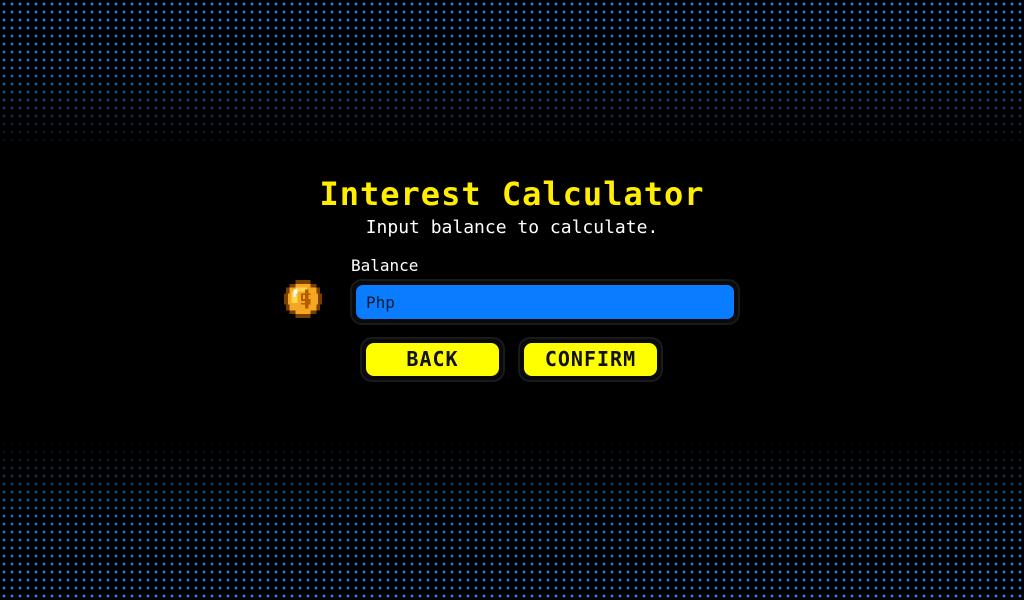 The height and width of the screenshot is (600, 1024). I want to click on back-button-frame: BACK, so click(432, 359).